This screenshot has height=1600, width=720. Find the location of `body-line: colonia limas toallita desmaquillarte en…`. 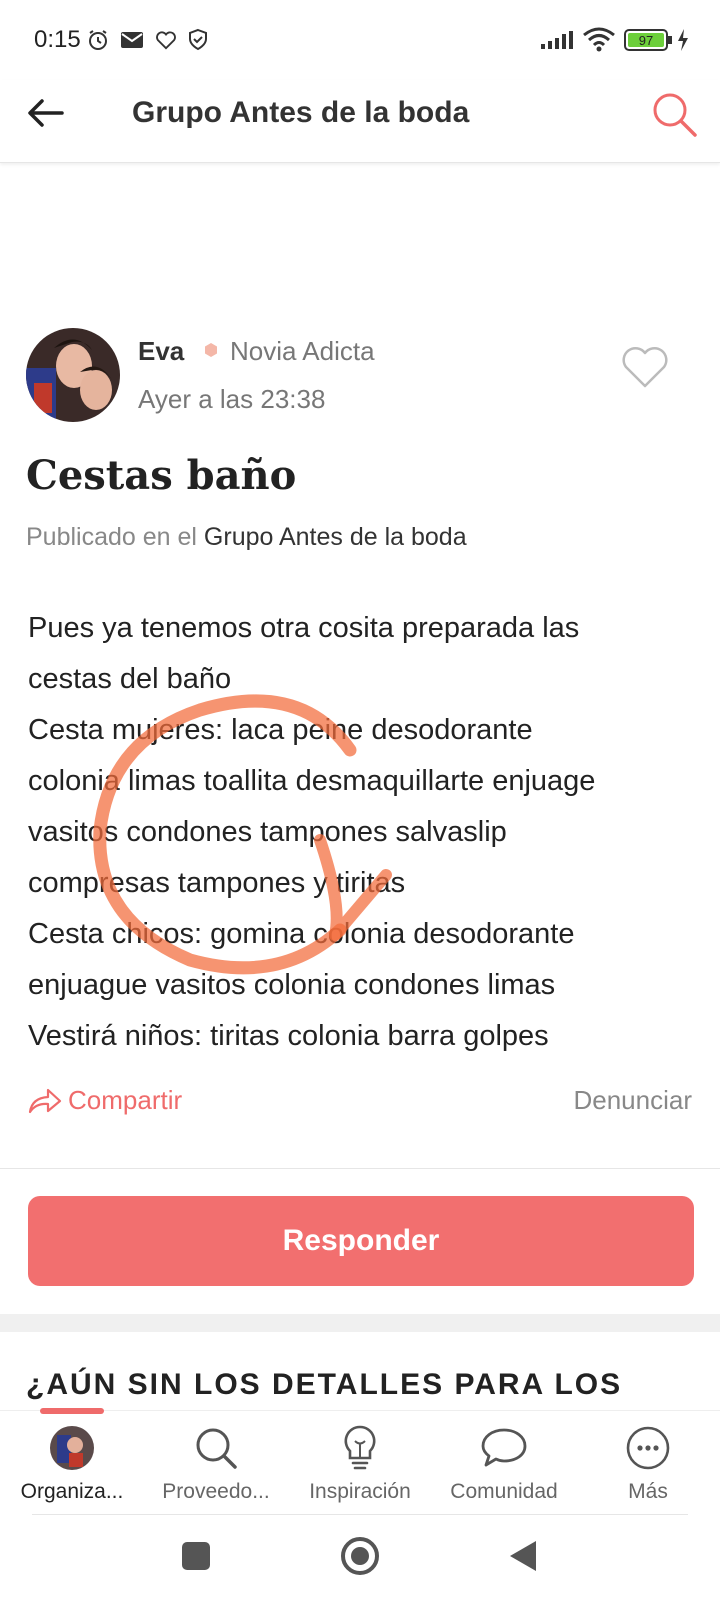

body-line: colonia limas toallita desmaquillarte en… is located at coordinates (312, 781).